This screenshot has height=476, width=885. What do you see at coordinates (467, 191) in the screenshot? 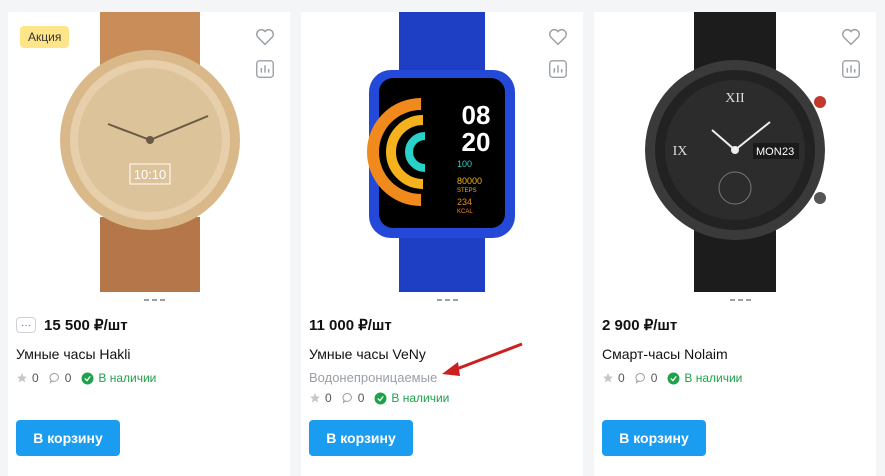
I see `watch-steps-label: STEPS` at bounding box center [467, 191].